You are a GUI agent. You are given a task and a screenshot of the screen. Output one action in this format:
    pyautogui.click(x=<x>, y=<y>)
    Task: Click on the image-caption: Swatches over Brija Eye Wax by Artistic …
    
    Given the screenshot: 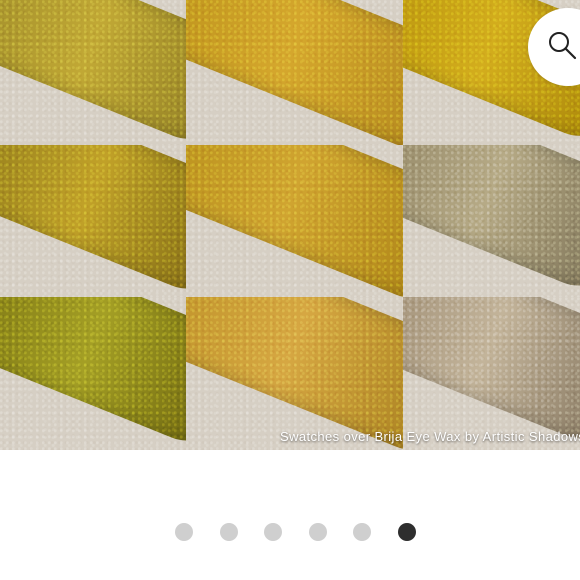 What is the action you would take?
    pyautogui.click(x=430, y=436)
    